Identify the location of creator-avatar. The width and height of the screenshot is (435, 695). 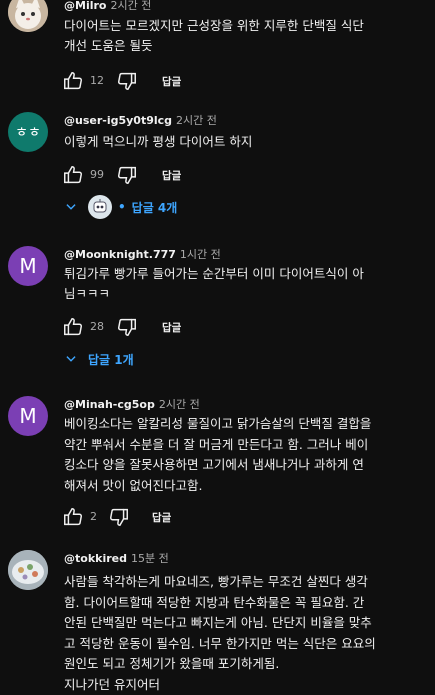
(100, 207).